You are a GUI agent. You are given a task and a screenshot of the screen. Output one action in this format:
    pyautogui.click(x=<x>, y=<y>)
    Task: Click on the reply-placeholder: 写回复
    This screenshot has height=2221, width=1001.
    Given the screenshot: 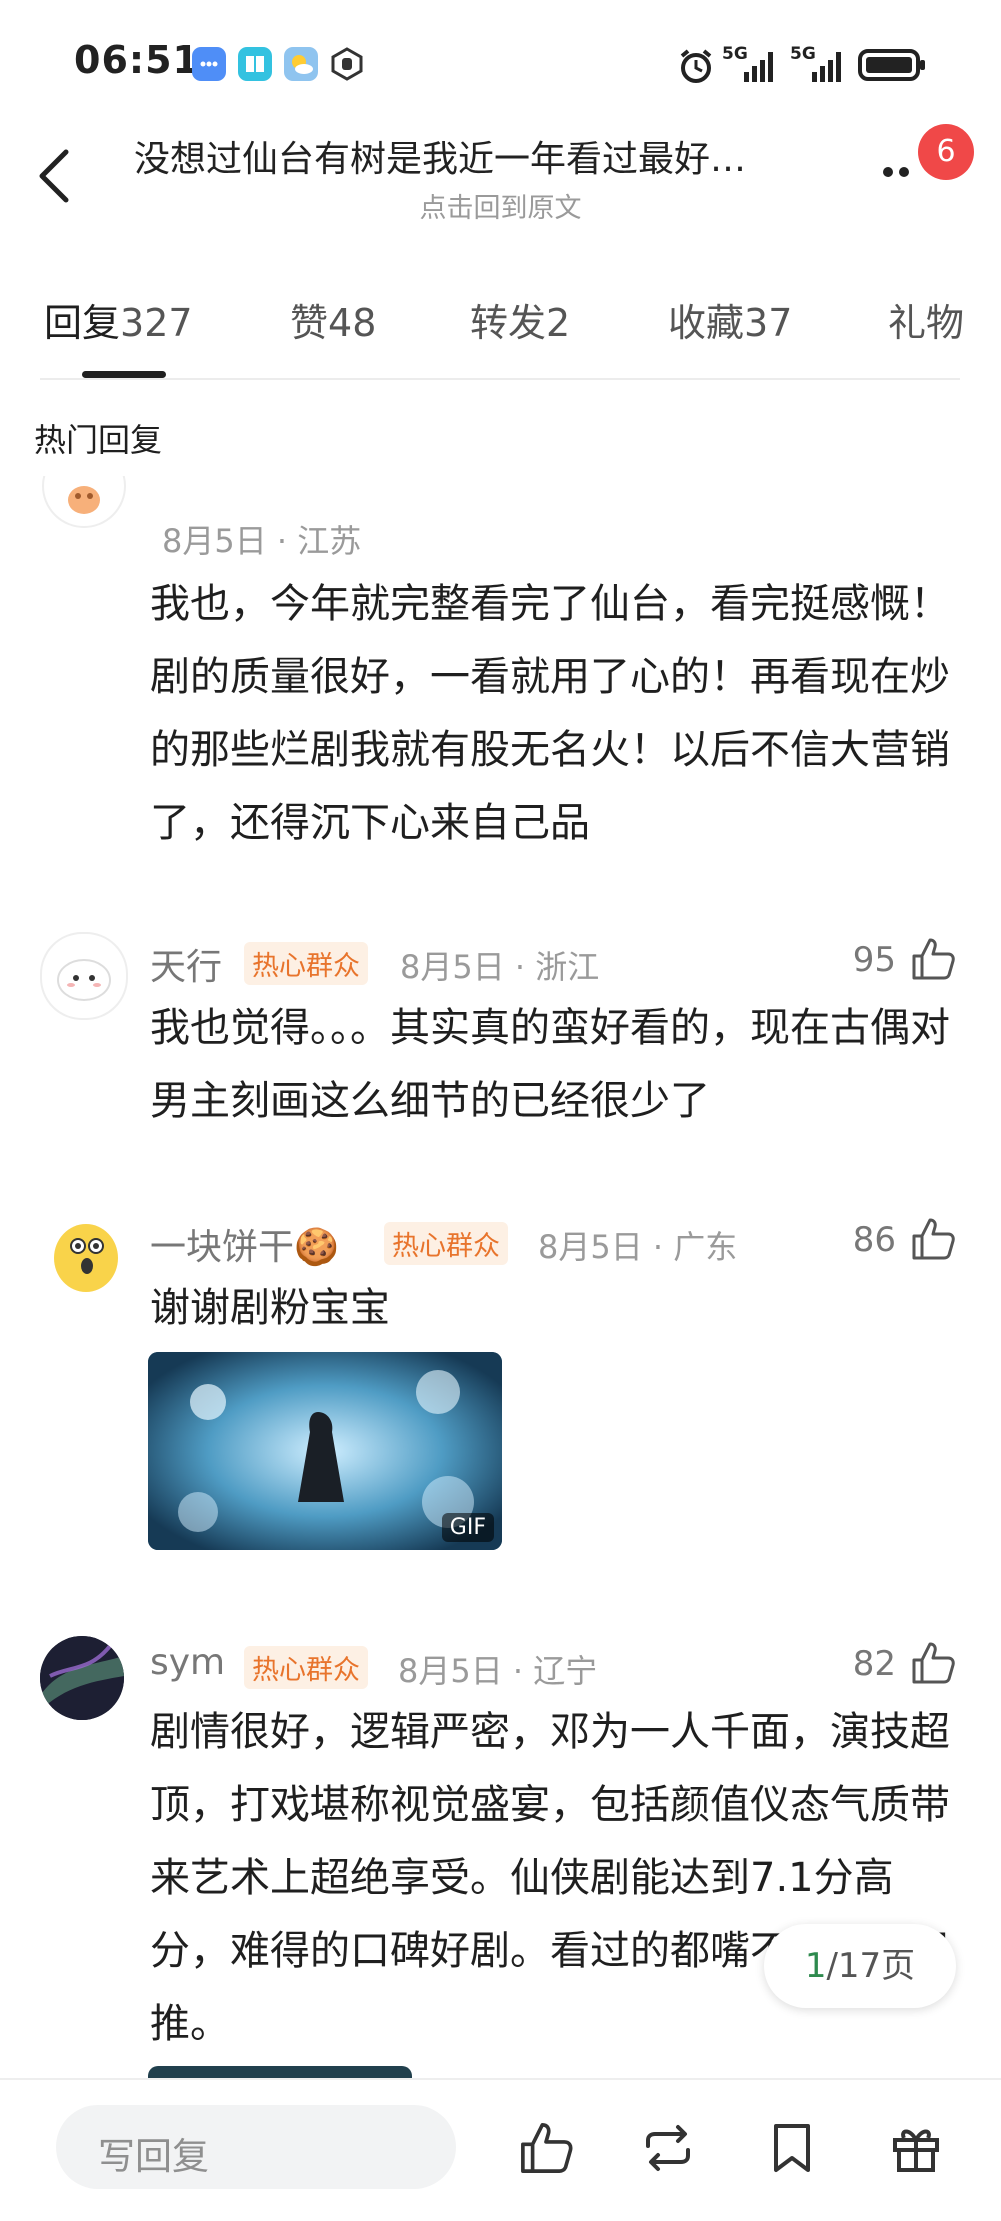 What is the action you would take?
    pyautogui.click(x=153, y=2156)
    